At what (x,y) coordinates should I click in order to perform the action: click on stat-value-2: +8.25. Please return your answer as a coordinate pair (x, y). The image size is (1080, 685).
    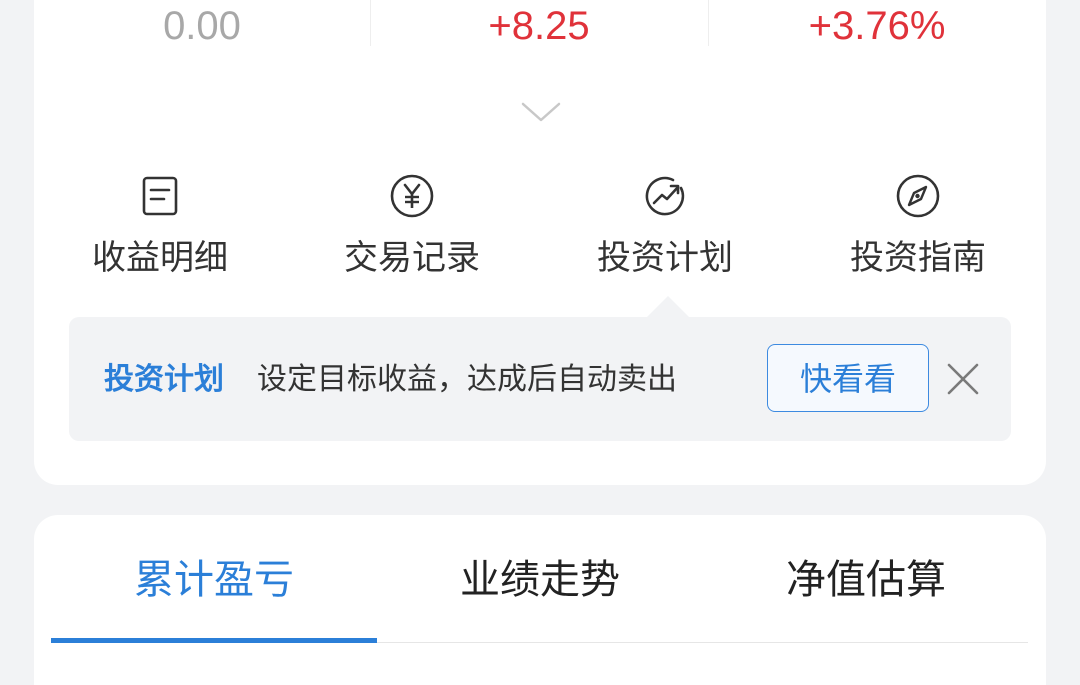
    Looking at the image, I should click on (539, 26).